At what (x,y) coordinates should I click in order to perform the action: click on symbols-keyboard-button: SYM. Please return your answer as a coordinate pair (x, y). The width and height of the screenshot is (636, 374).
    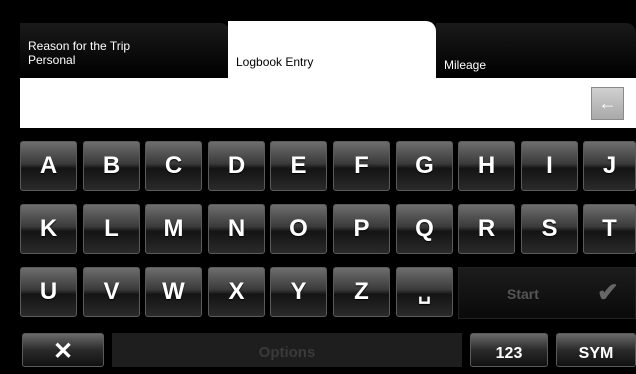
    Looking at the image, I should click on (596, 350).